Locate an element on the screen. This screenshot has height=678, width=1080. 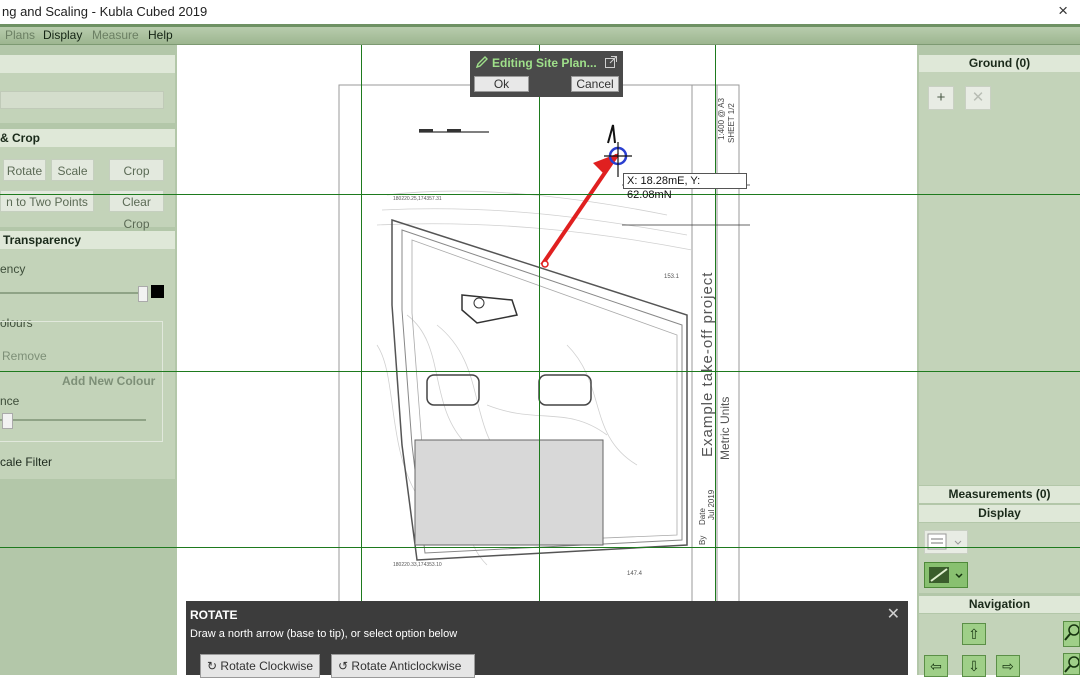
magnifier-icon is located at coordinates (1072, 632).